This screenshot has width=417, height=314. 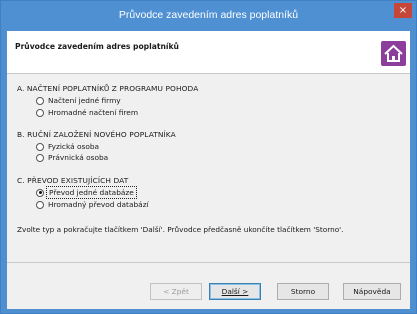 I want to click on wizard-header: Průvodce zavedením adres poplatníků, so click(x=208, y=52).